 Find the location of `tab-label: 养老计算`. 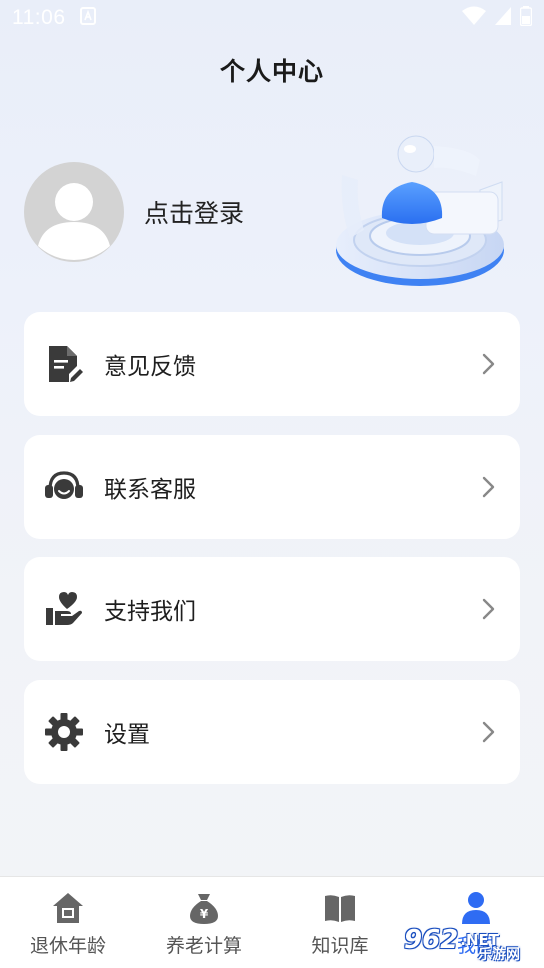

tab-label: 养老计算 is located at coordinates (203, 946).